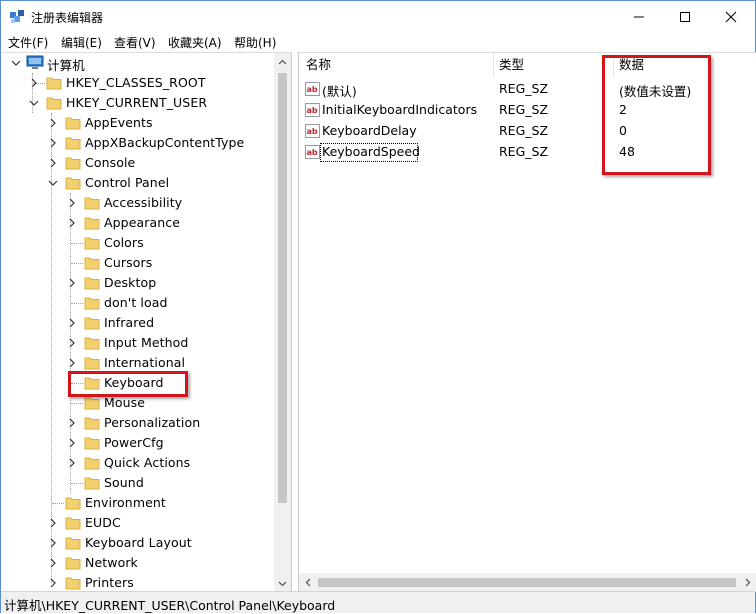  Describe the element at coordinates (137, 363) in the screenshot. I see `tree-item: International` at that location.